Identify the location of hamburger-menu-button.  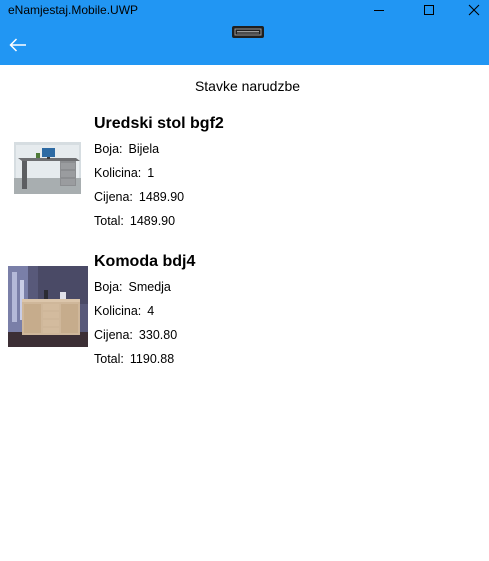
(248, 32).